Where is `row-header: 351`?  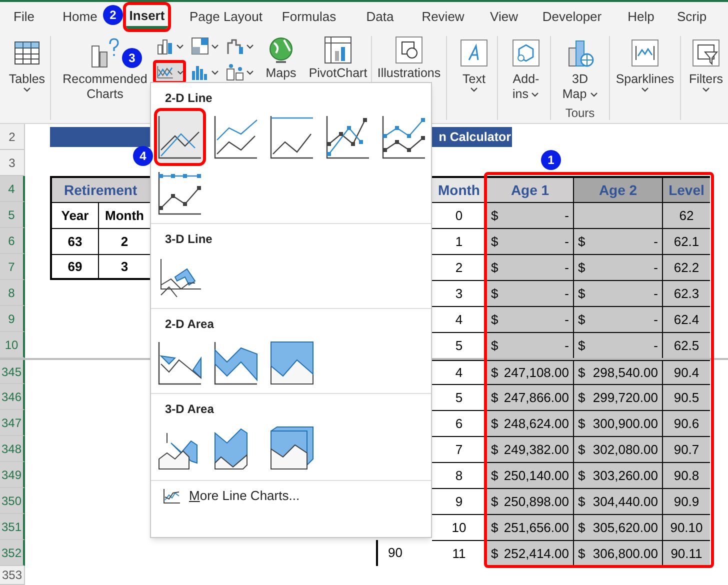
row-header: 351 is located at coordinates (12, 527).